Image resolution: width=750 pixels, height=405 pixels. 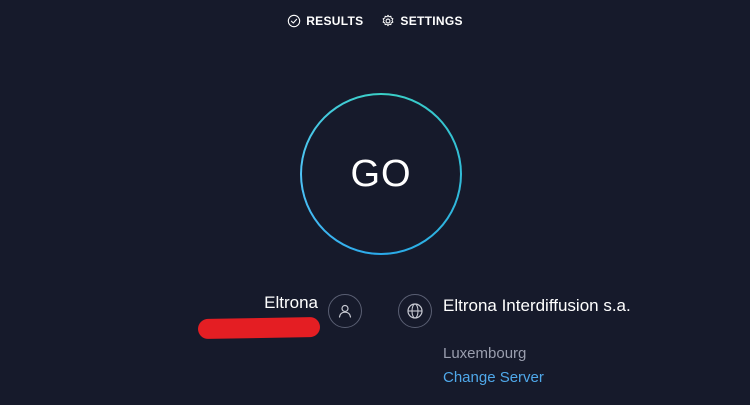 What do you see at coordinates (431, 21) in the screenshot?
I see `settings-label: SETTINGS` at bounding box center [431, 21].